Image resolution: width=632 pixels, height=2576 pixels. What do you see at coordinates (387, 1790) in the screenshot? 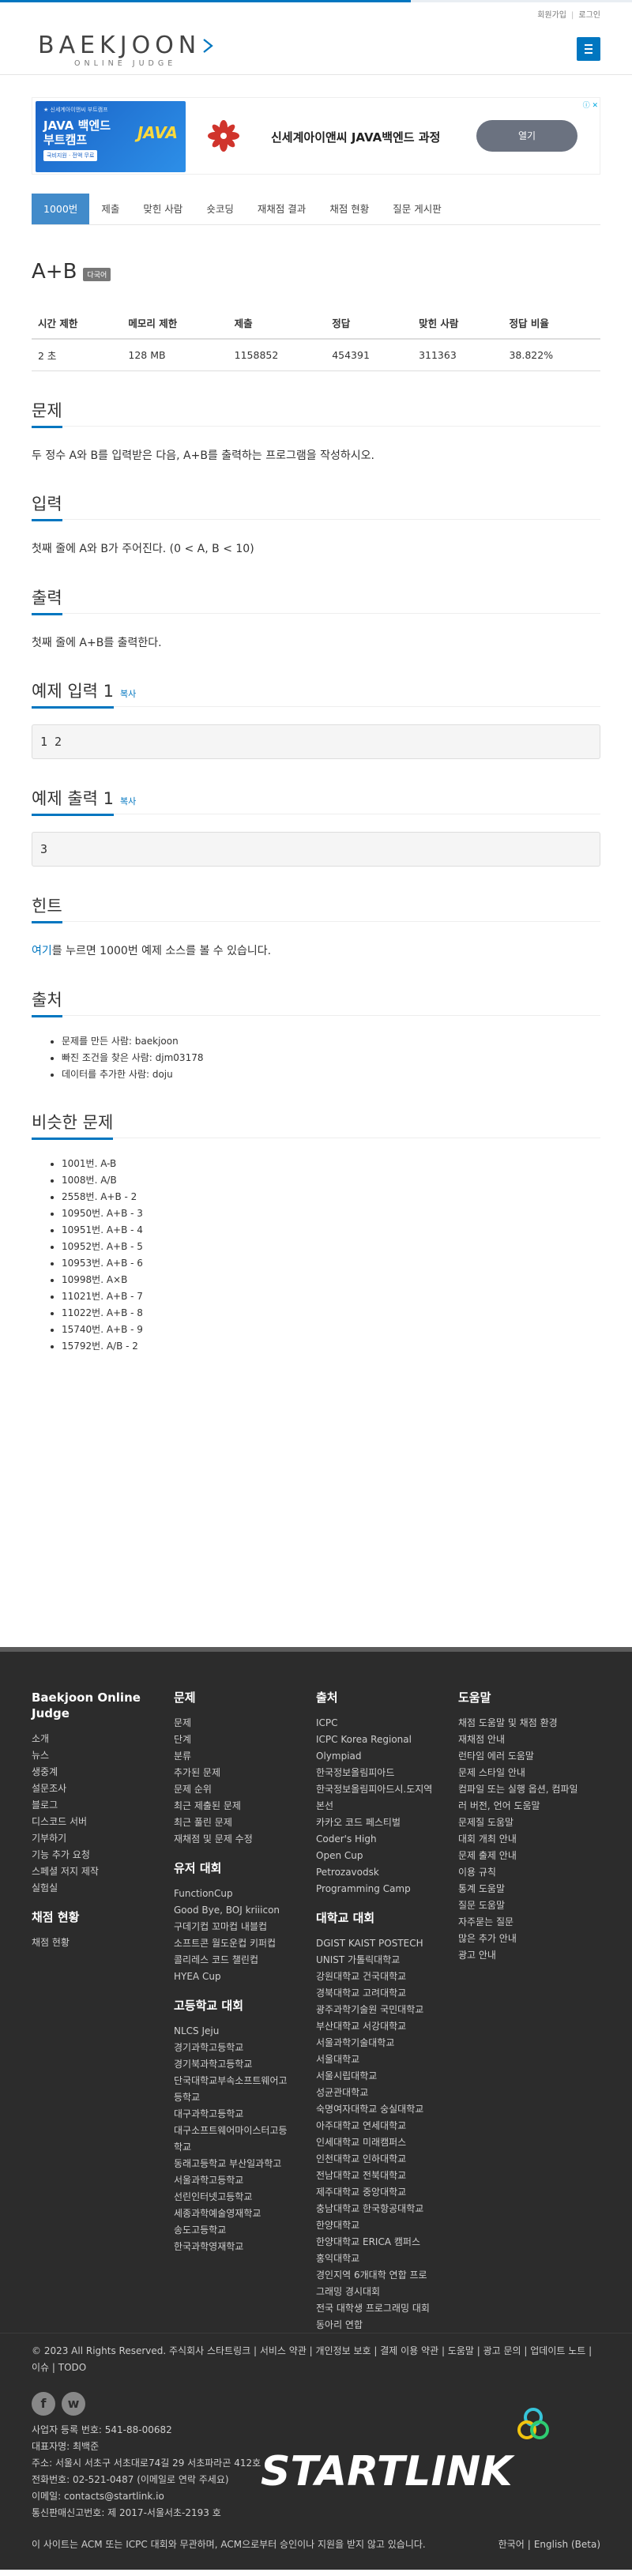
I see `footer-link: 한국정보올림피아드시.도지역` at bounding box center [387, 1790].